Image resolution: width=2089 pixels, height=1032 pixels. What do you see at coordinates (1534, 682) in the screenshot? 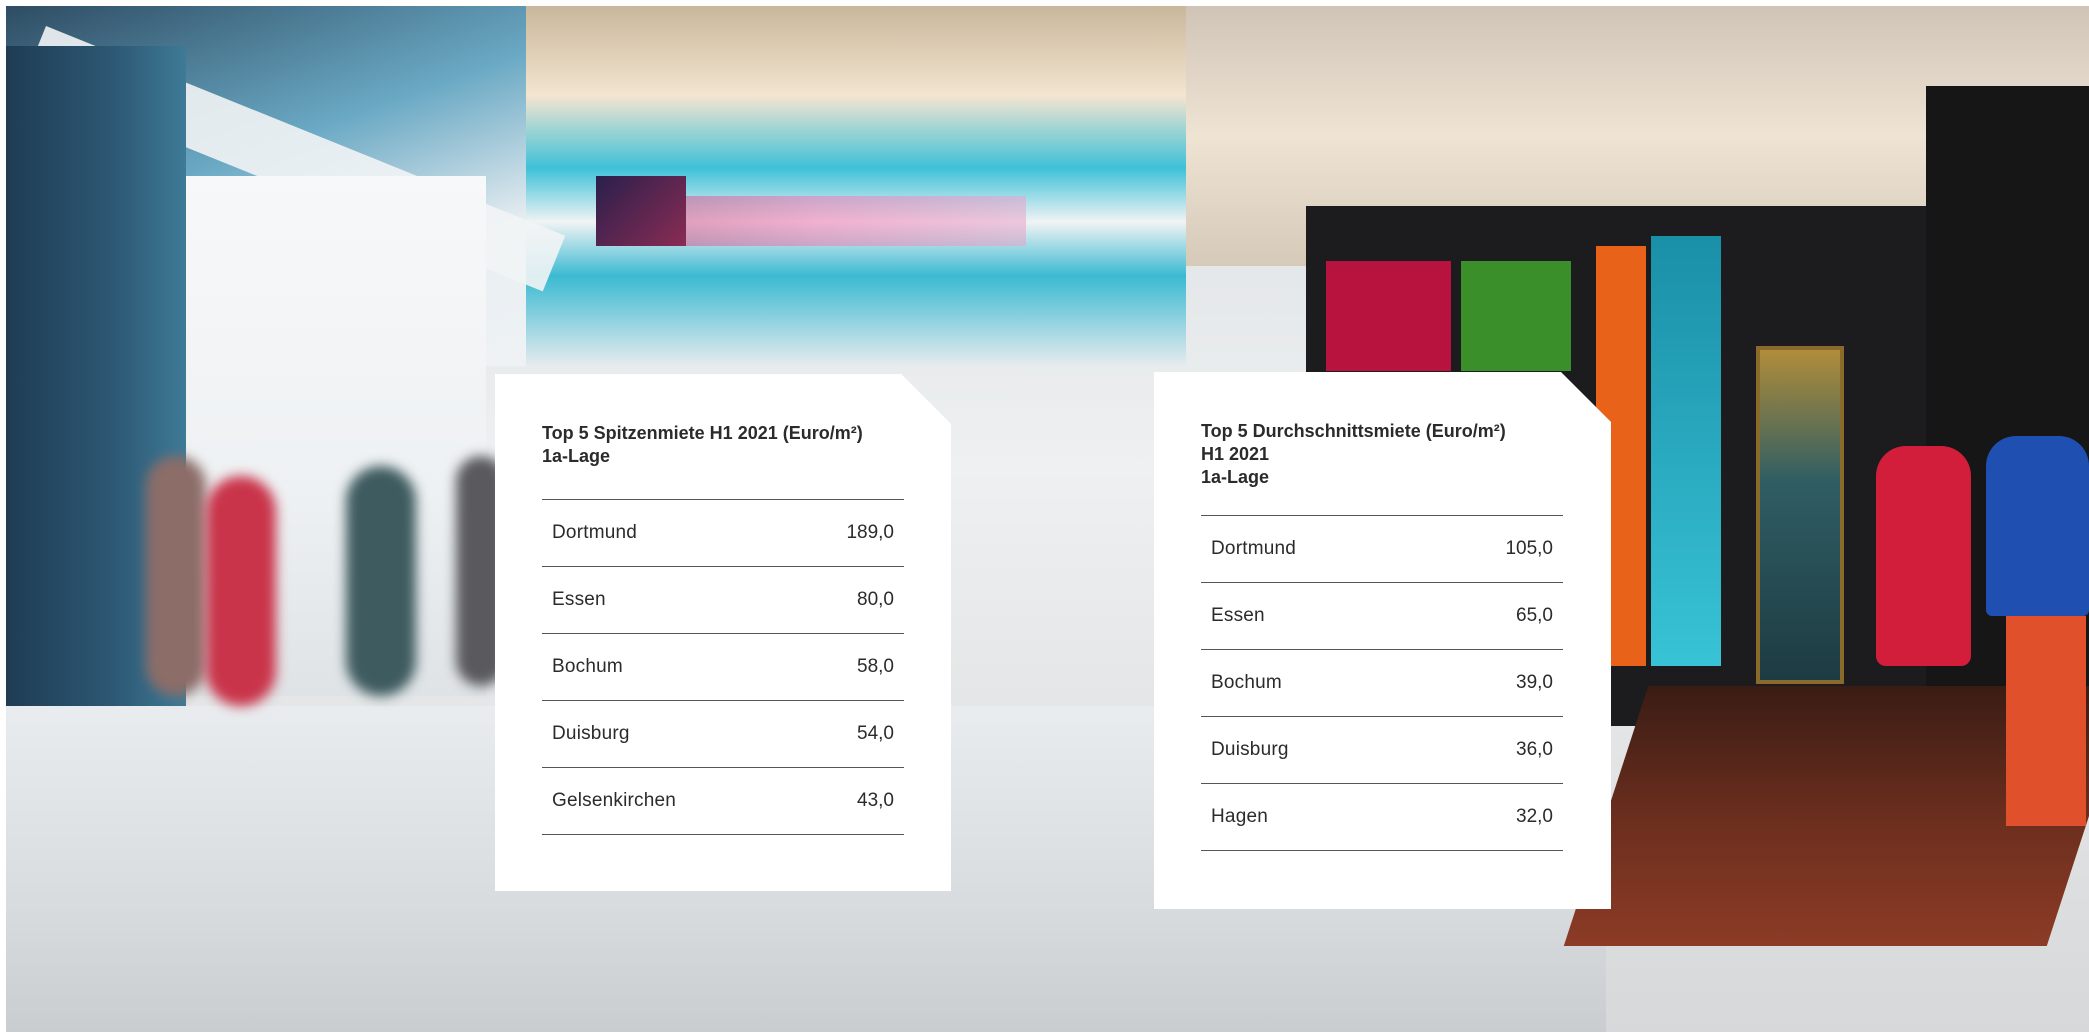
I see `rent-value: 39,0` at bounding box center [1534, 682].